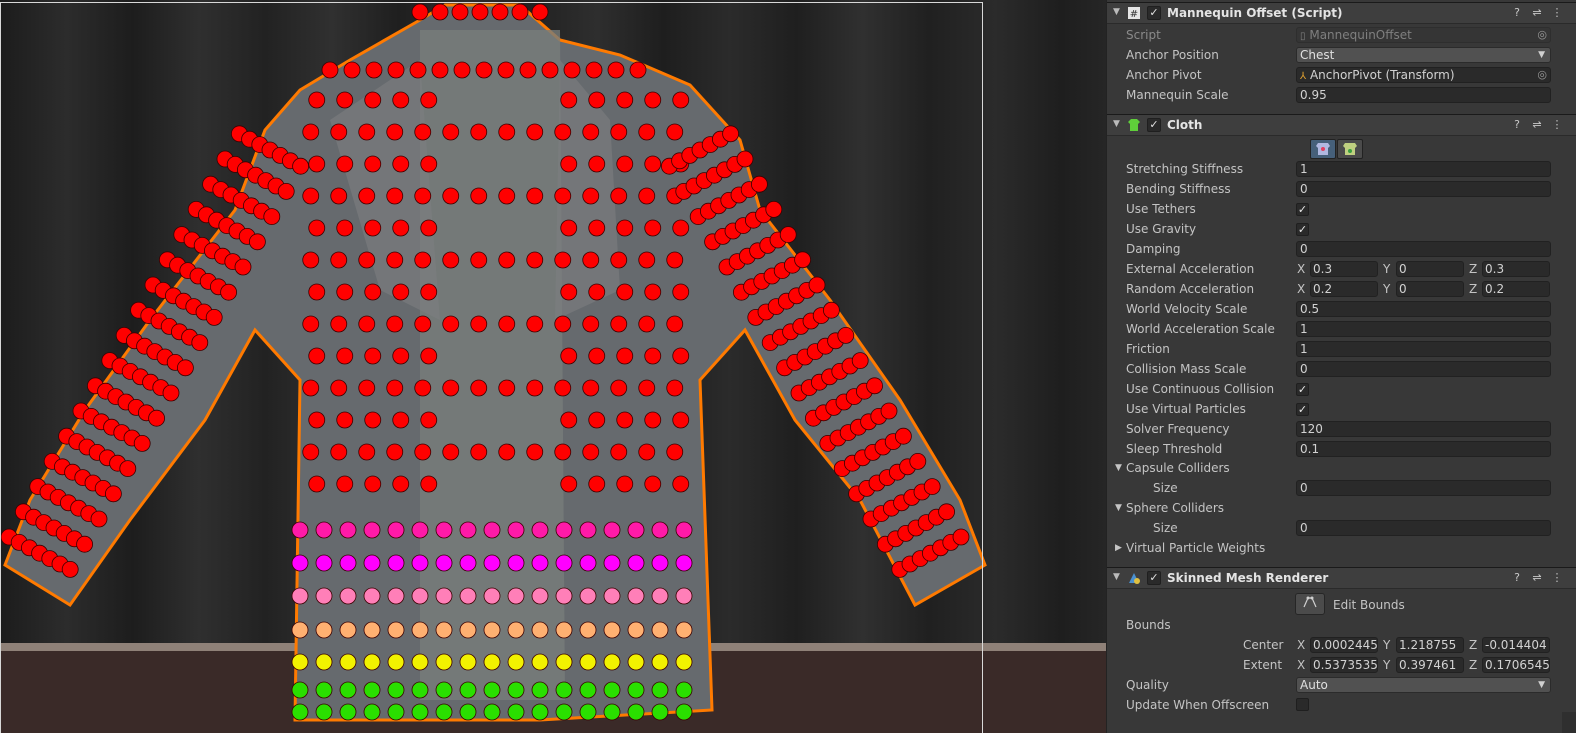  I want to click on use-virtual-particles-checkbox: ✓, so click(1302, 409).